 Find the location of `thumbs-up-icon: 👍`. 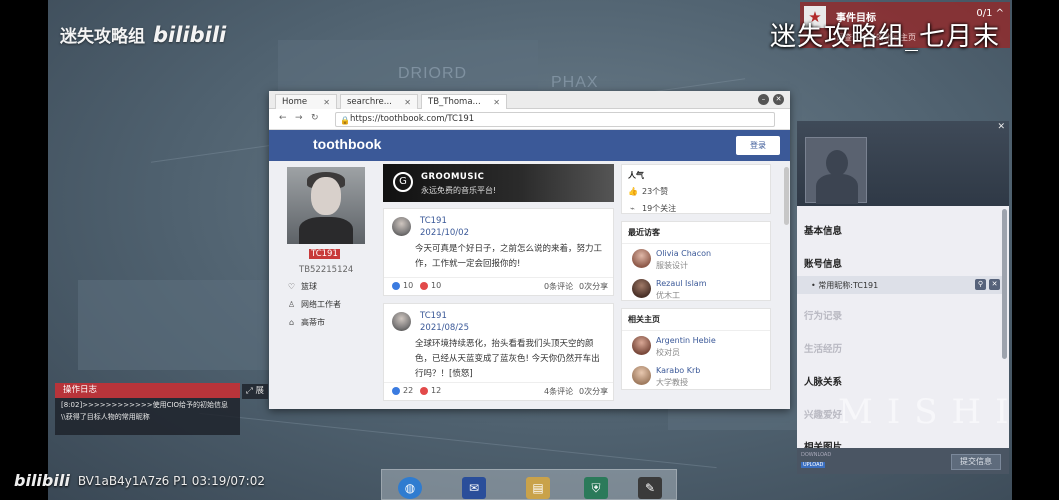

thumbs-up-icon: 👍 is located at coordinates (633, 191).